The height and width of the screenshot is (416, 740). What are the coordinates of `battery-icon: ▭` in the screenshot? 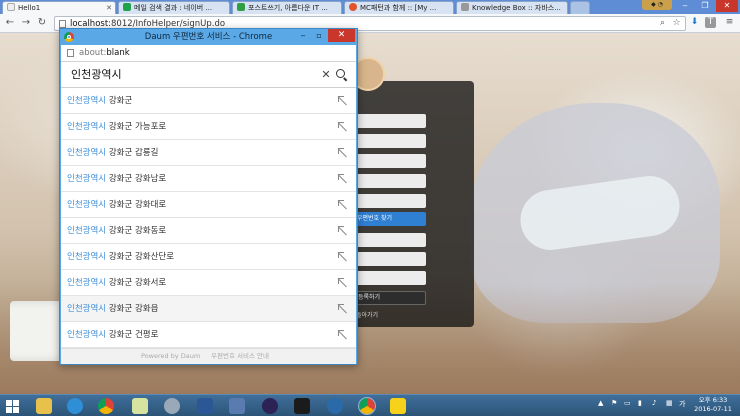 It's located at (627, 403).